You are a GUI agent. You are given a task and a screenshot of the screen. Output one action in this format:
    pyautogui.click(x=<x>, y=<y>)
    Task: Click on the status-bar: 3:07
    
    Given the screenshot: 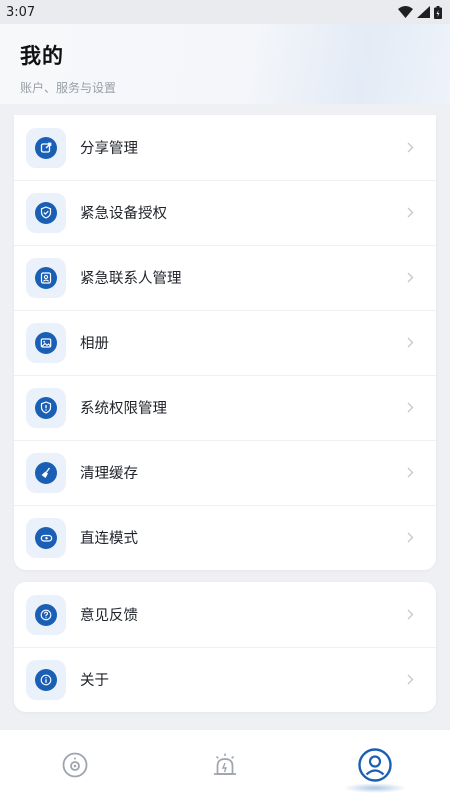 What is the action you would take?
    pyautogui.click(x=225, y=12)
    